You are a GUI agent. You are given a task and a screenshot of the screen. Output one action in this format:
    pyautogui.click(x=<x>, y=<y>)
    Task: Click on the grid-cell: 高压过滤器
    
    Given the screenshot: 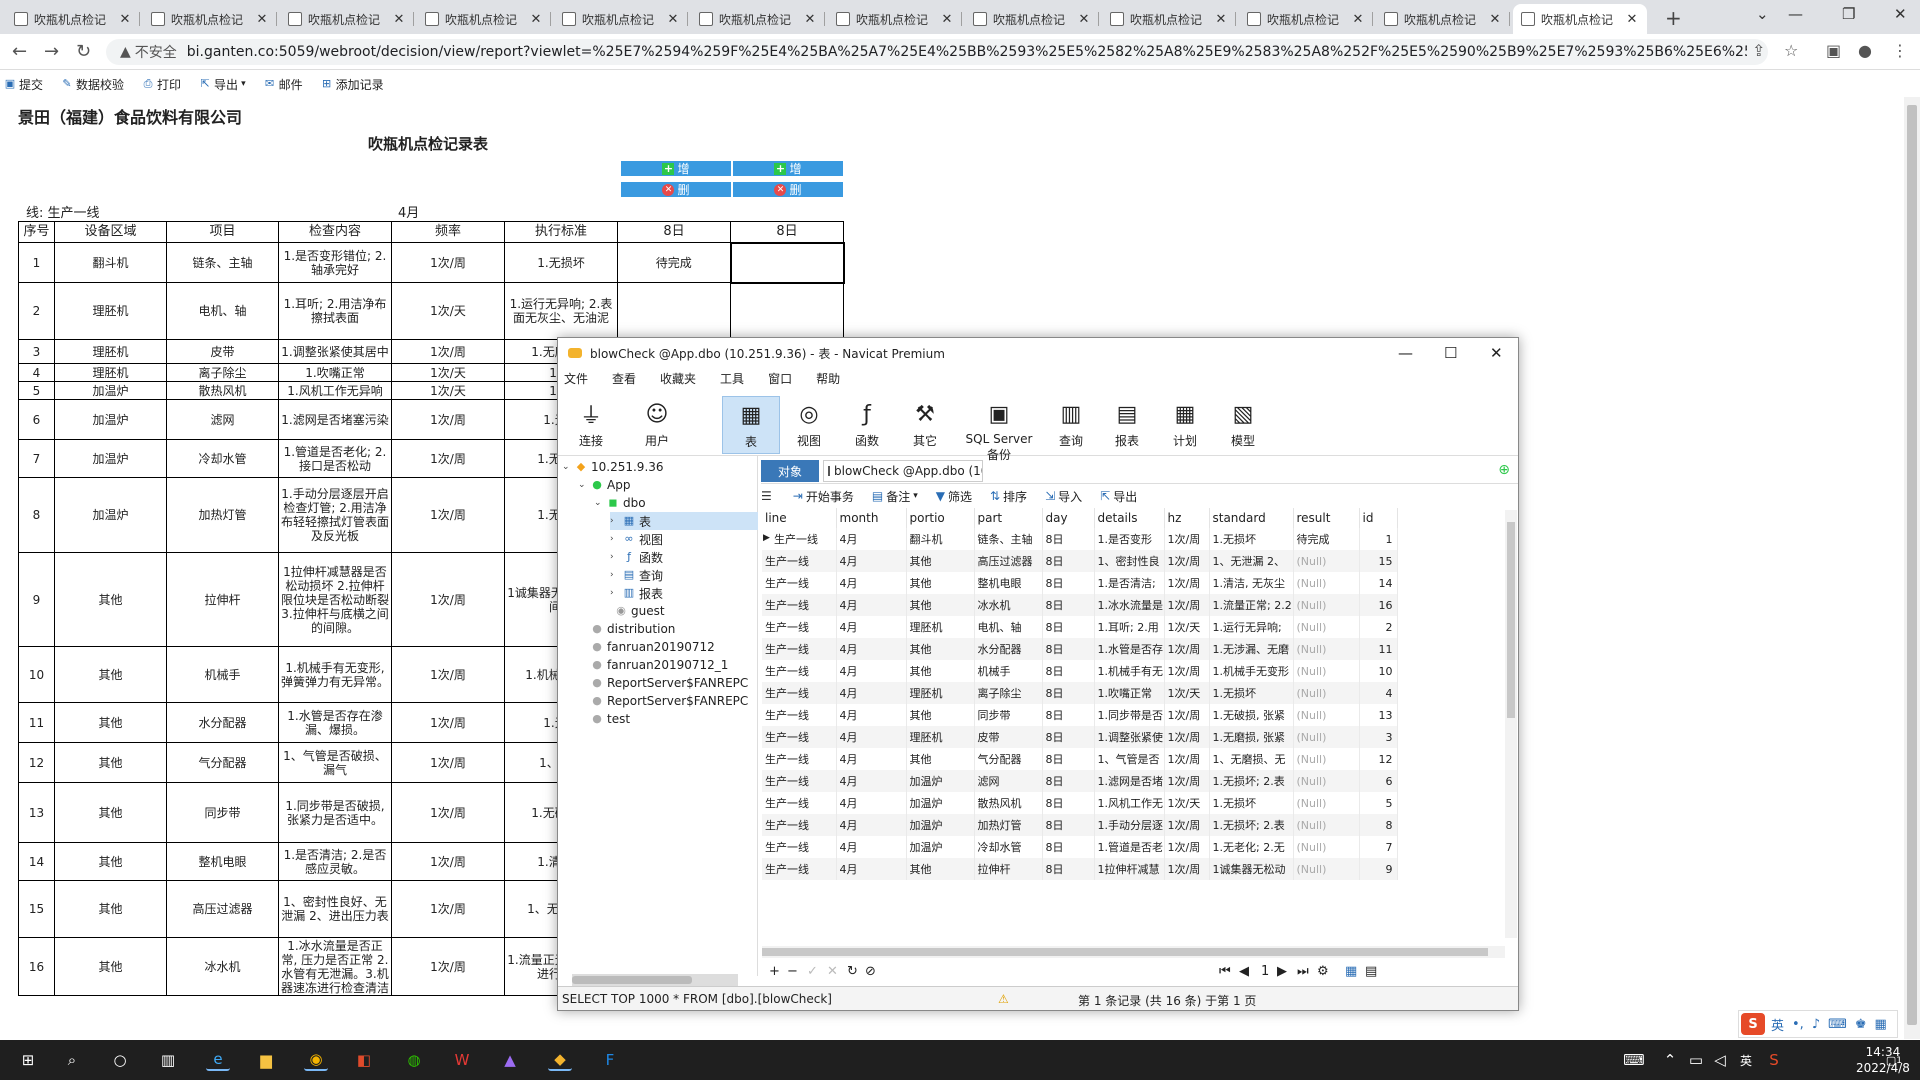 What is the action you would take?
    pyautogui.click(x=1008, y=561)
    